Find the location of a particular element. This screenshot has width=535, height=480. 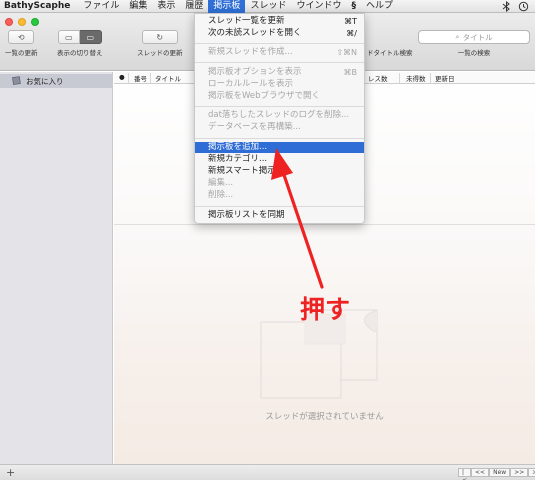

close-window-button is located at coordinates (9, 22).